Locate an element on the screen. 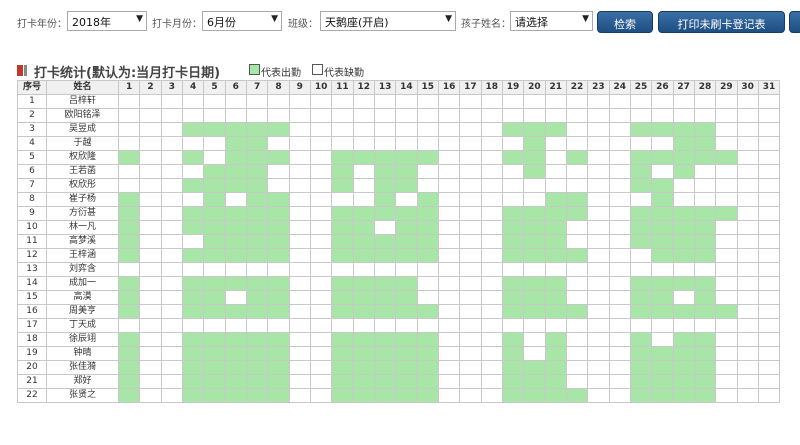  year-select: 2018年 ▼ is located at coordinates (107, 21).